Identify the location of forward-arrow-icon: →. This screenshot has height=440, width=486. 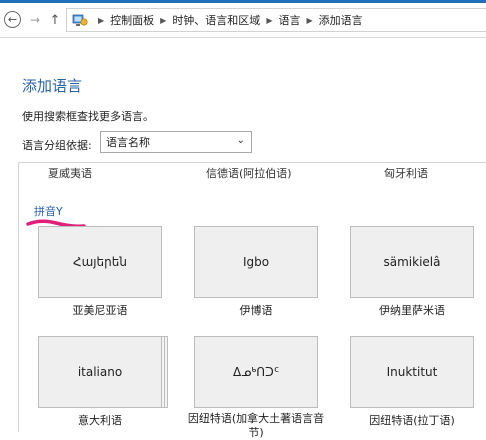
(35, 20).